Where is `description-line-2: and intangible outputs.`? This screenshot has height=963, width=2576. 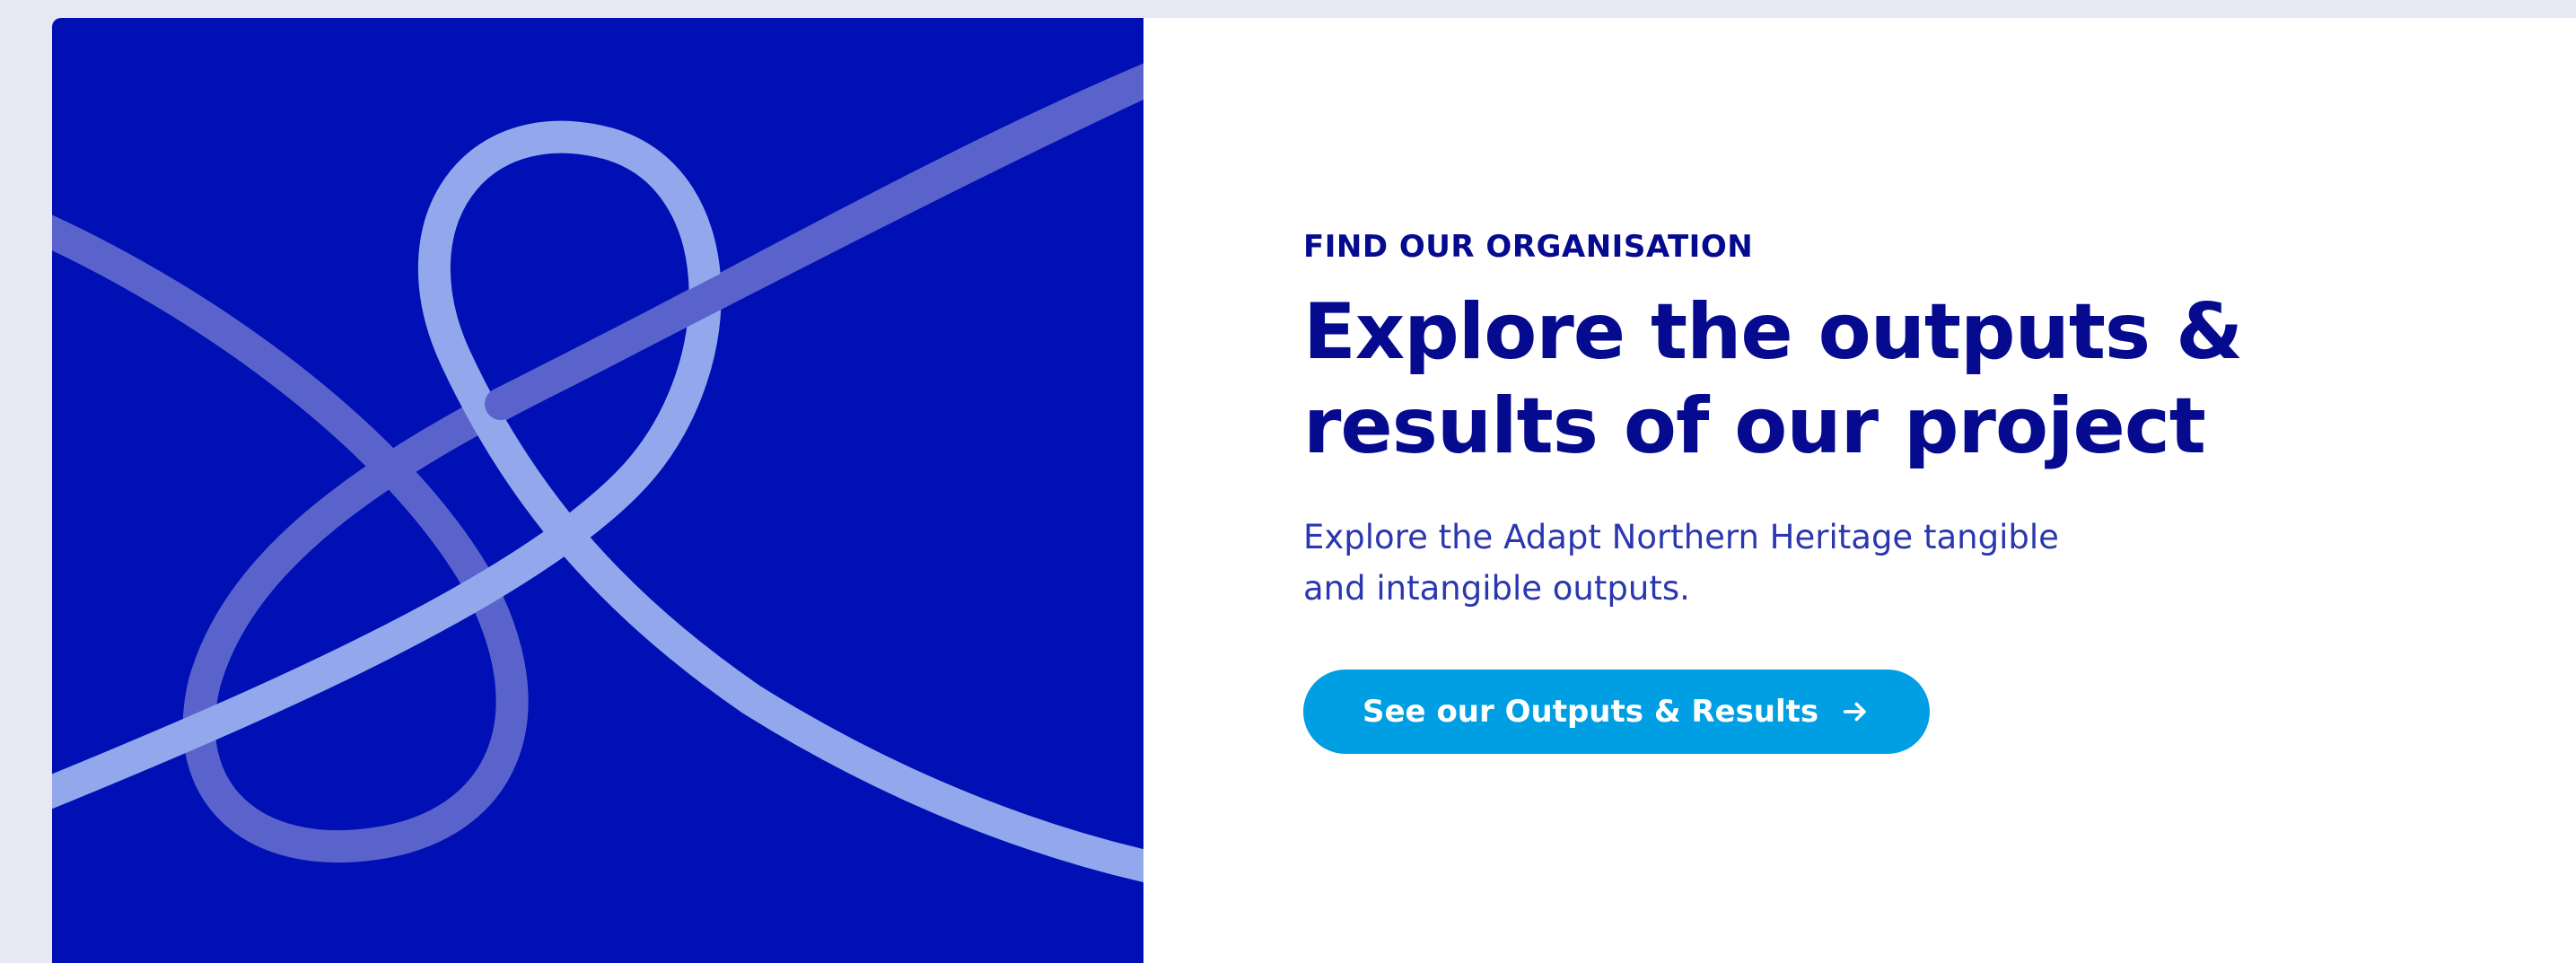
description-line-2: and intangible outputs. is located at coordinates (1496, 588).